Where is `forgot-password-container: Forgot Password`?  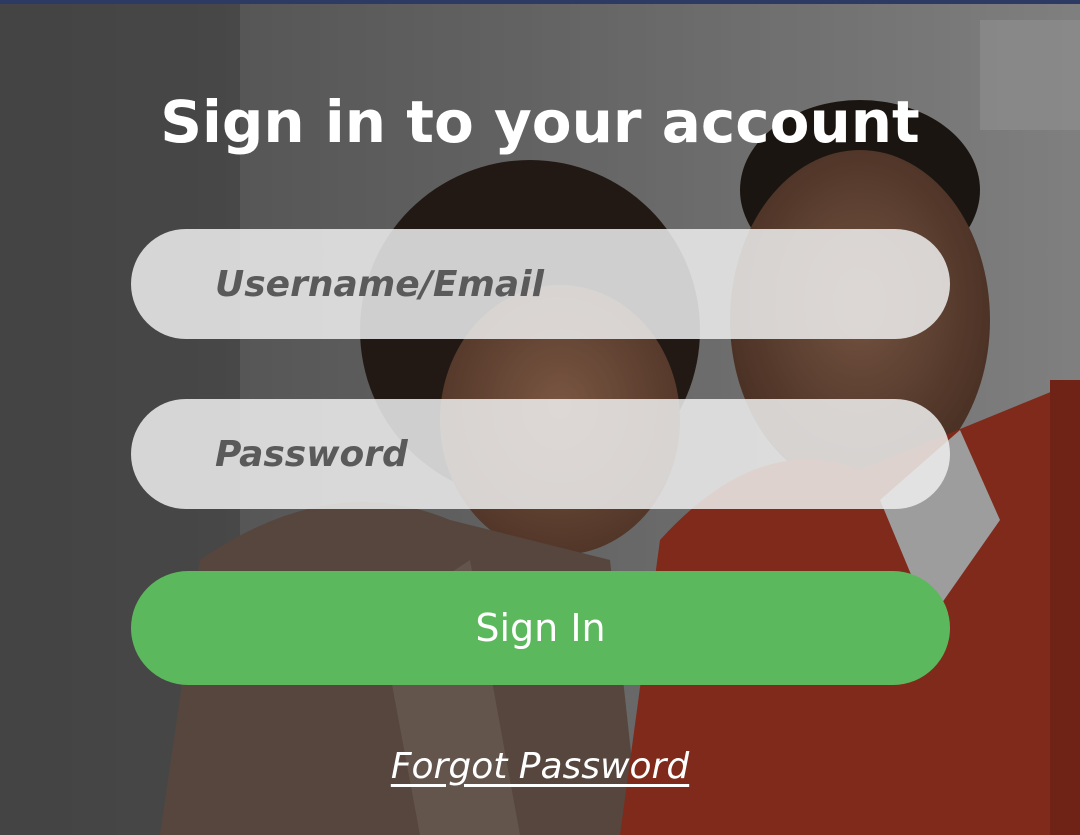 forgot-password-container: Forgot Password is located at coordinates (540, 770).